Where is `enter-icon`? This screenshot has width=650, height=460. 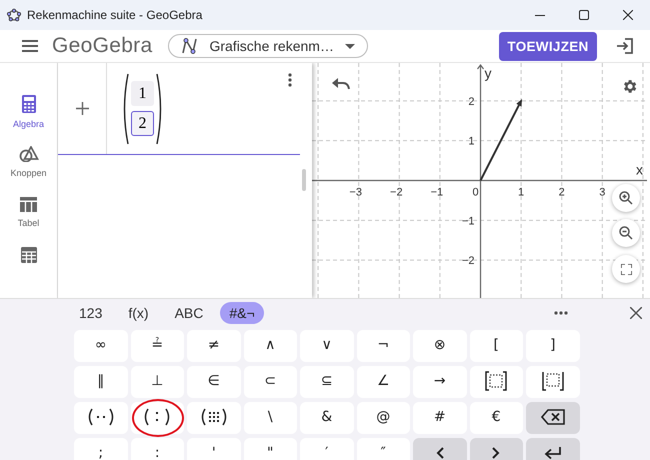
enter-icon is located at coordinates (553, 452).